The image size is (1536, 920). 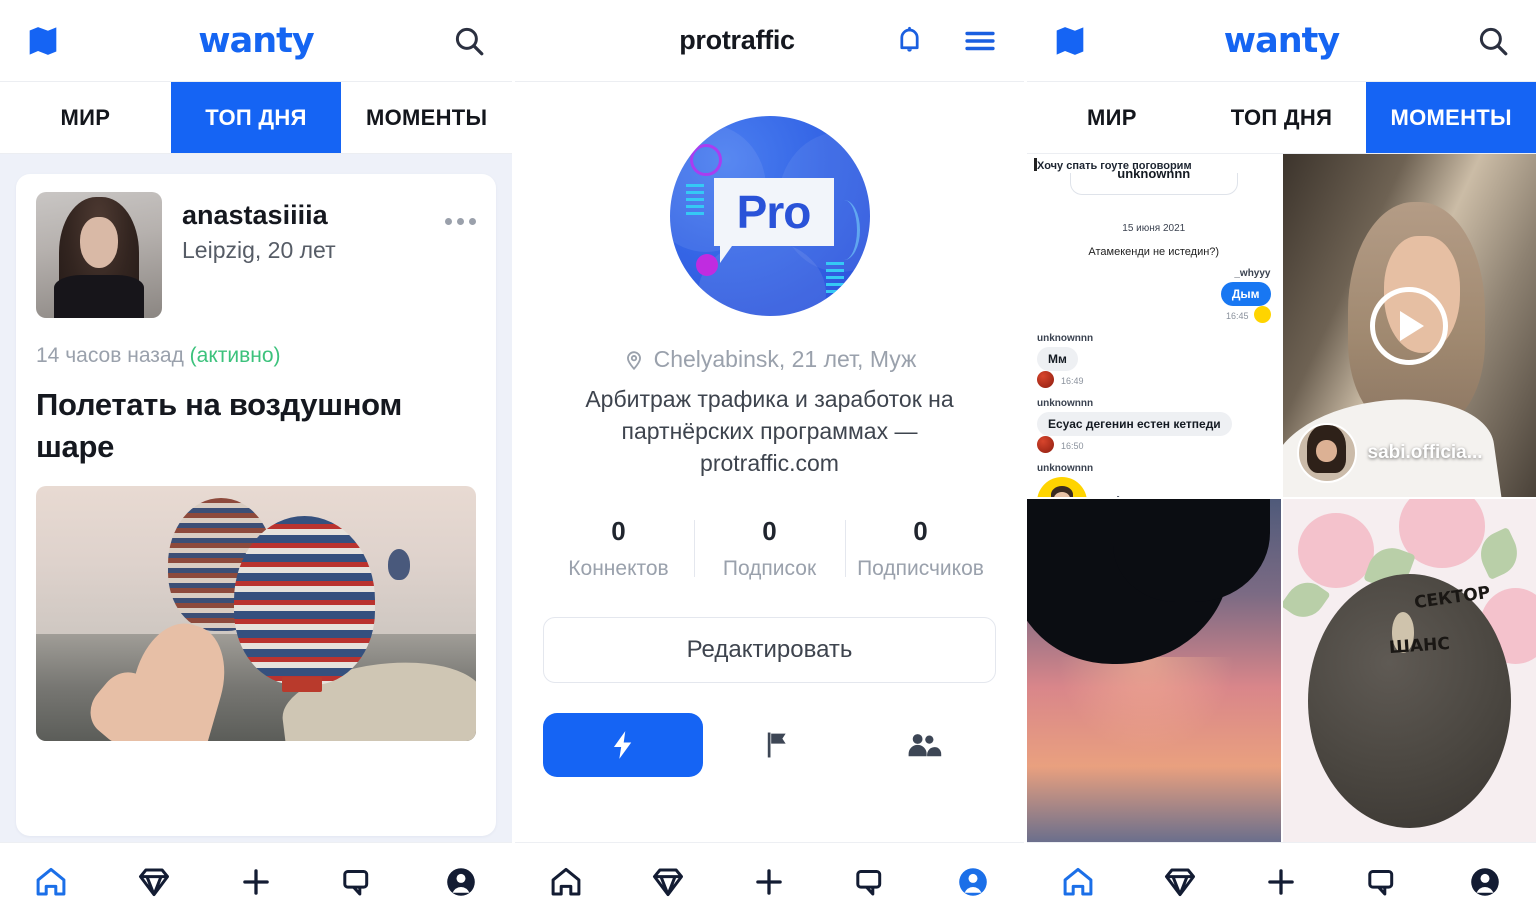 What do you see at coordinates (256, 41) in the screenshot?
I see `feed-topbar: wanty` at bounding box center [256, 41].